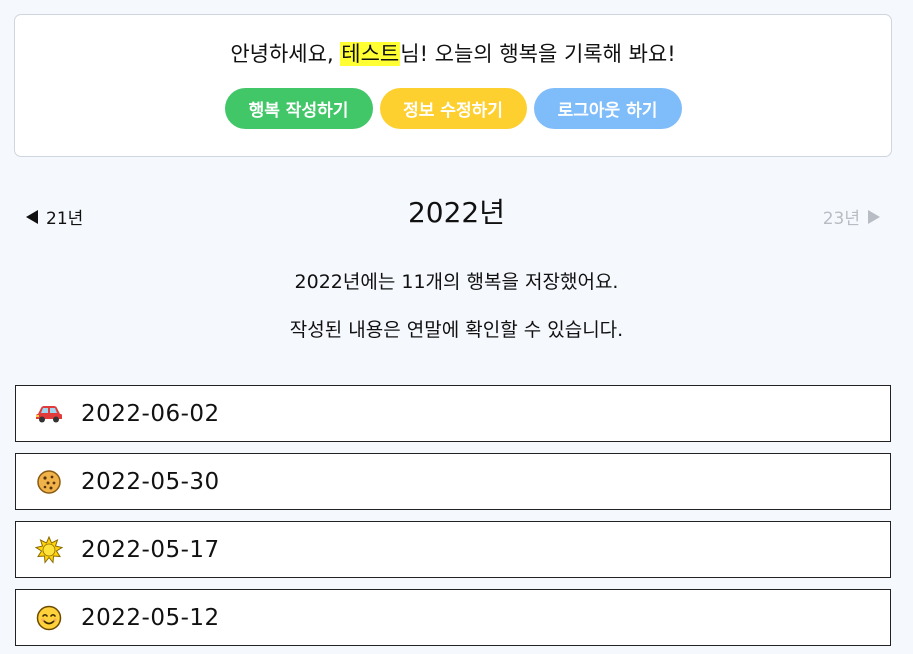  I want to click on greeting-prefix: 안녕하세요,, so click(285, 54).